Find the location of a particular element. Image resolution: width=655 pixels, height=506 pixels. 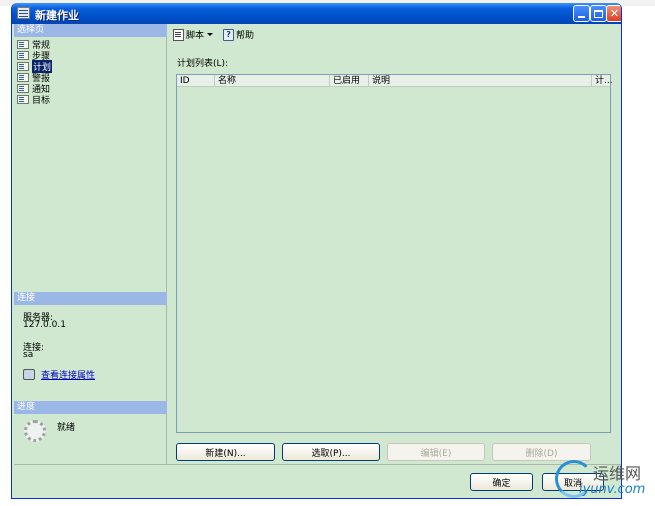

watermark-title: 运维网 is located at coordinates (617, 473).